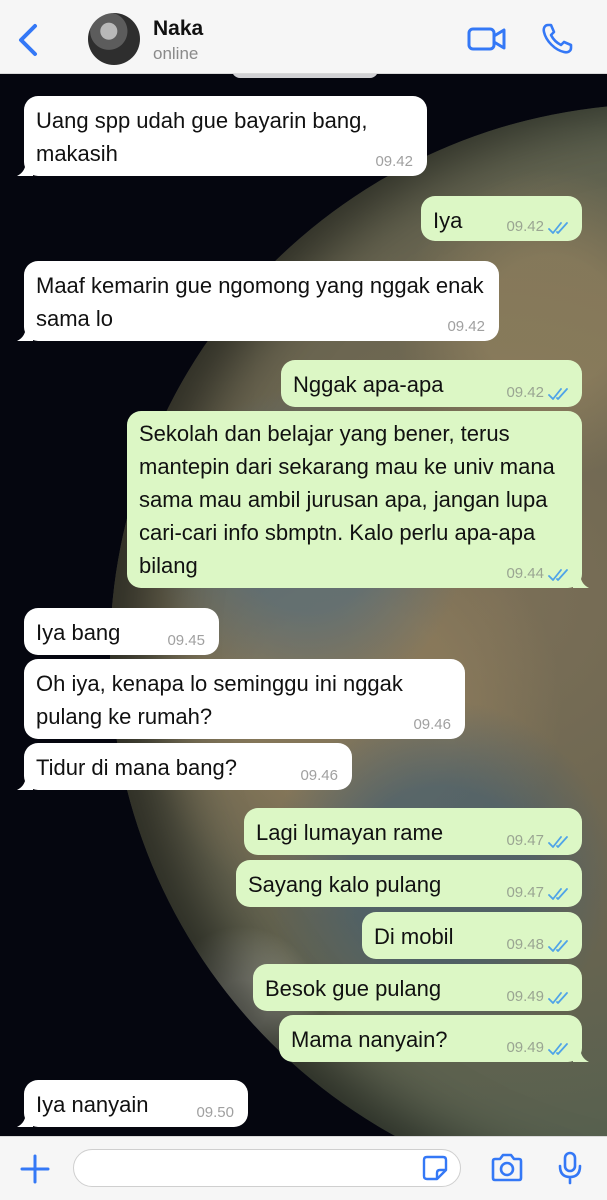  What do you see at coordinates (176, 53) in the screenshot?
I see `contact-status: online` at bounding box center [176, 53].